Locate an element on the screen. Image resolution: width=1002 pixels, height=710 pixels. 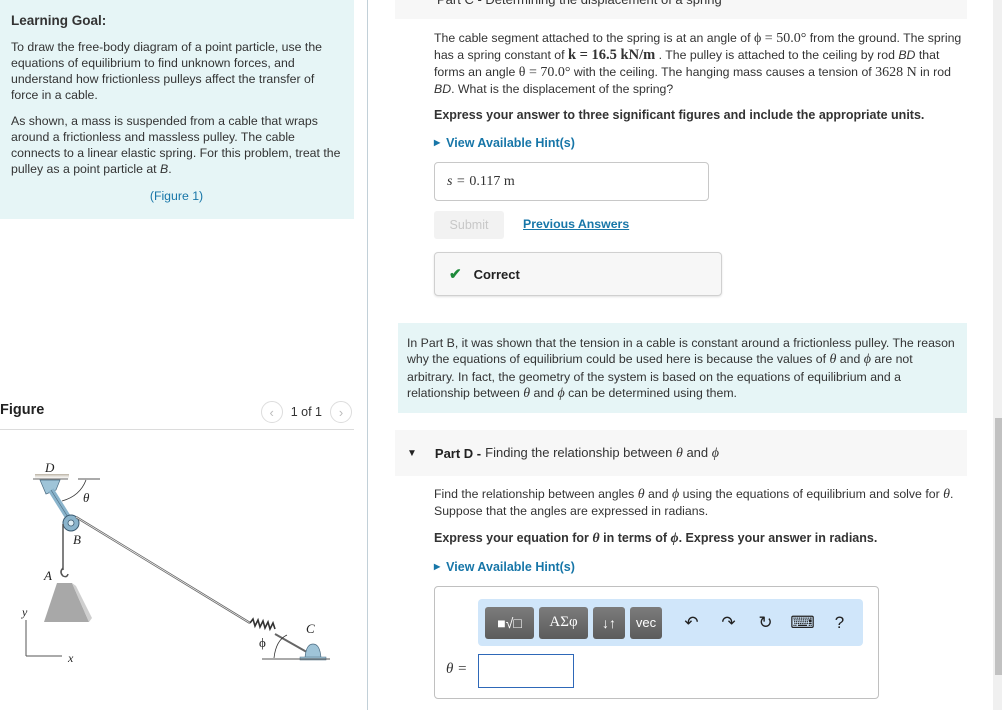
math-toolbar: ■√□ ΑΣφ ↓↑ vec ↶ ↷ ↻ ⌨ ? is located at coordinates (670, 622).